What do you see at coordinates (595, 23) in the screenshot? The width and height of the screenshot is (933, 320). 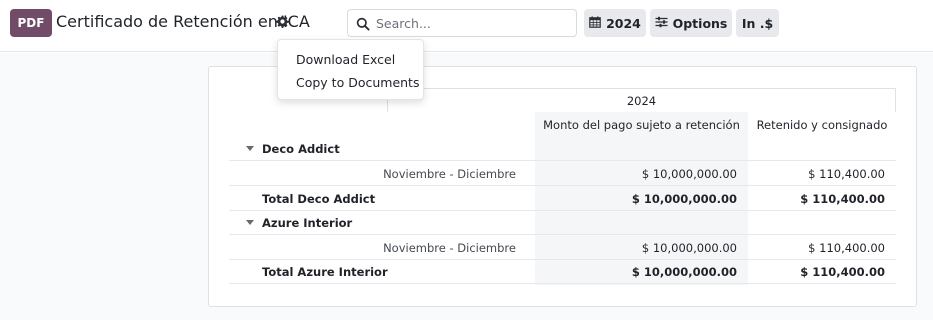 I see `calendar-icon` at bounding box center [595, 23].